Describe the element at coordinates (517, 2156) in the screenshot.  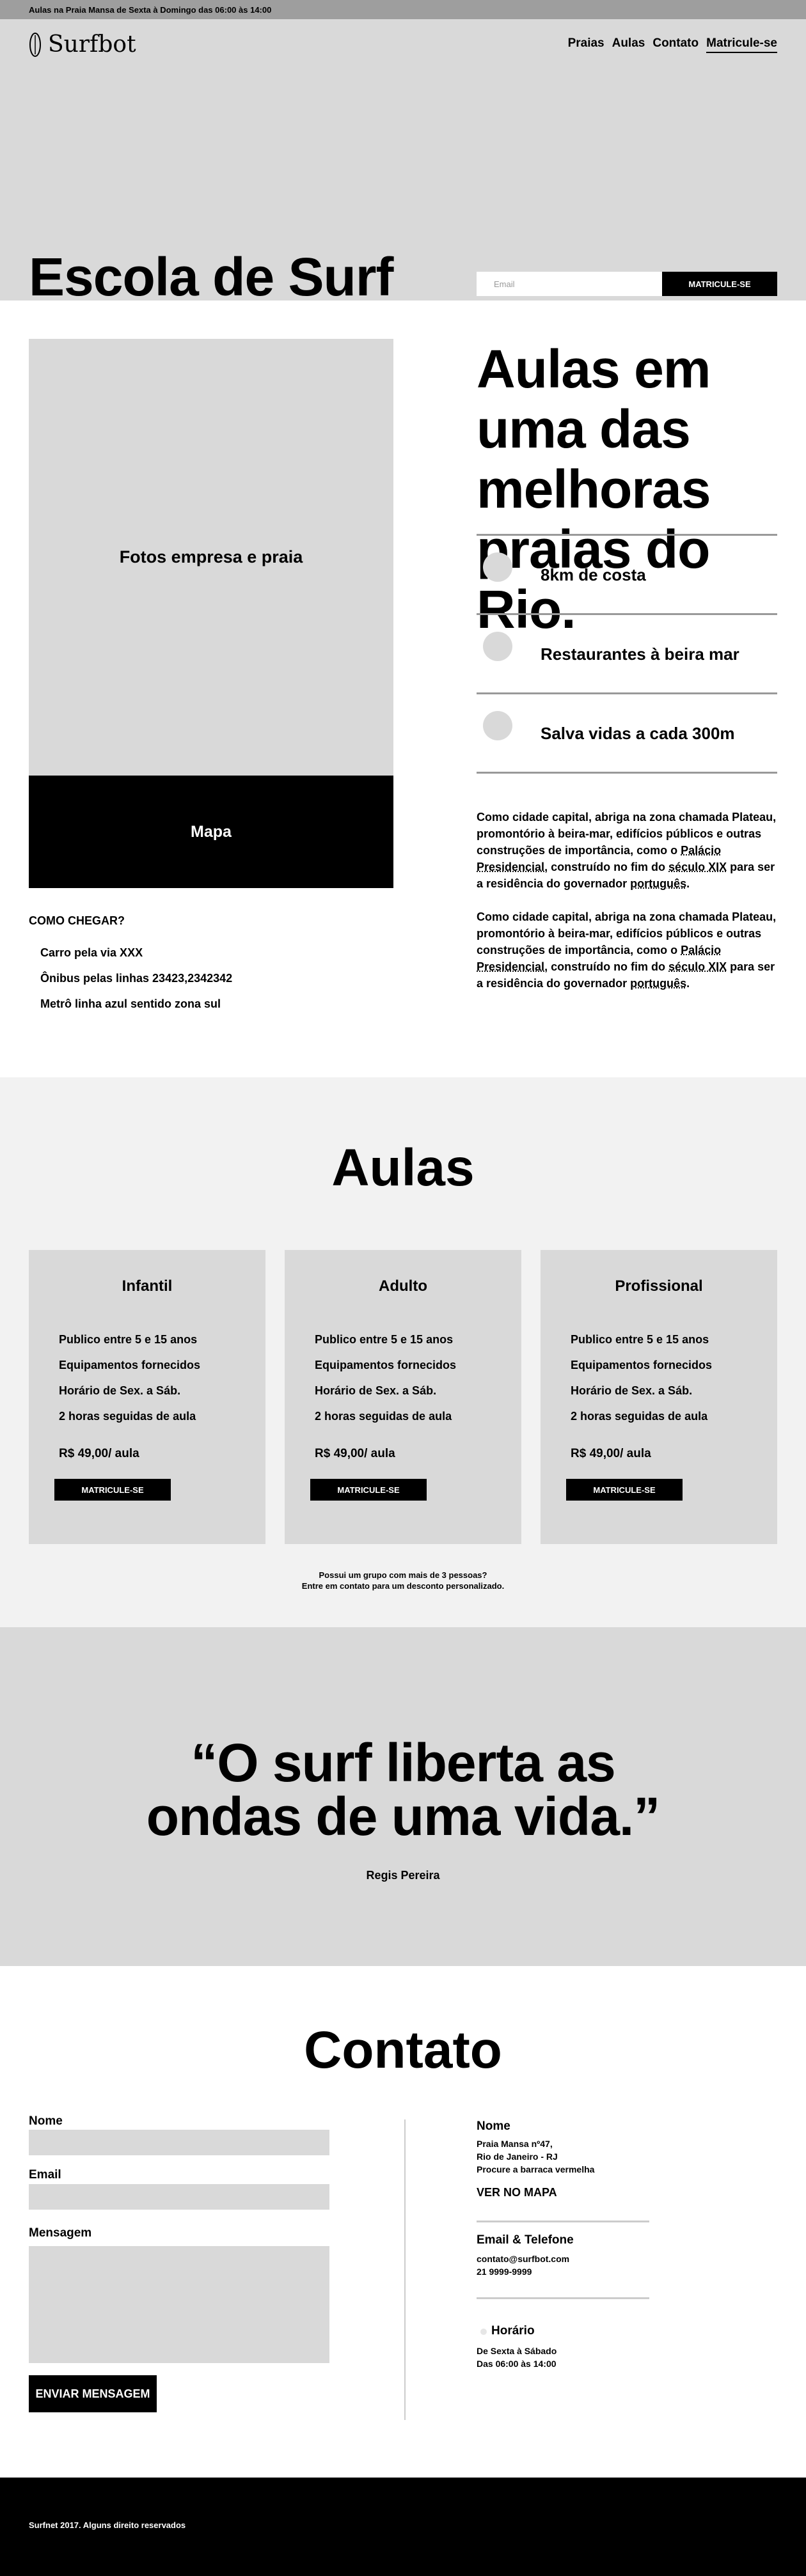
I see `address-line: Rio de Janeiro - RJ` at that location.